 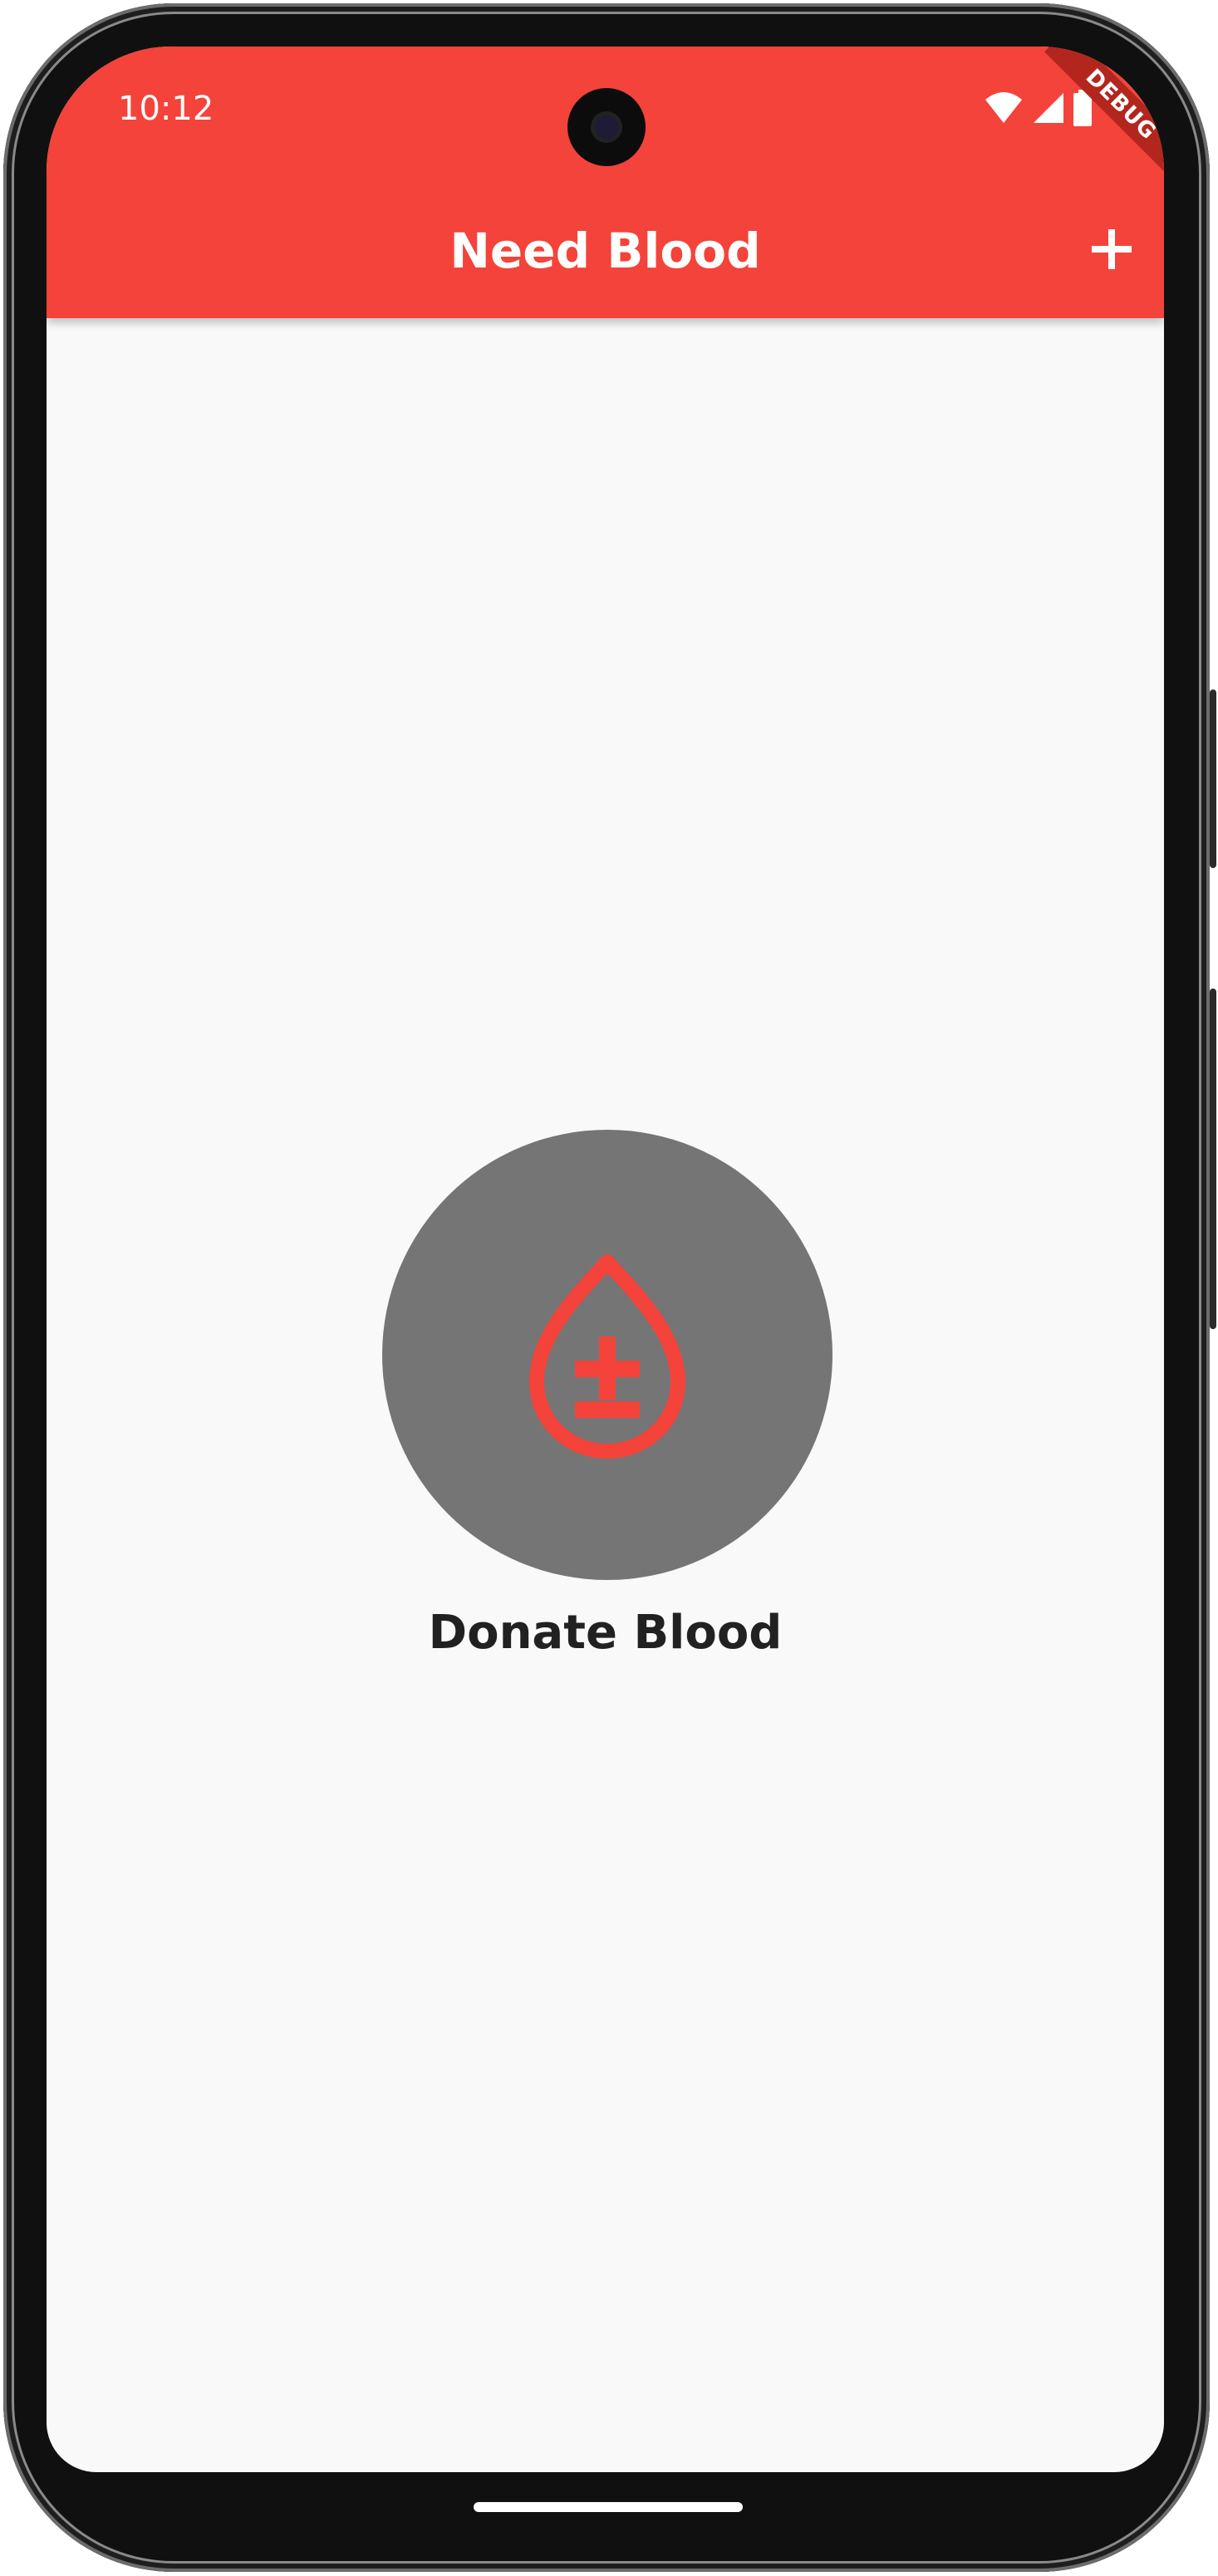 I want to click on home-indicator, so click(x=608, y=2507).